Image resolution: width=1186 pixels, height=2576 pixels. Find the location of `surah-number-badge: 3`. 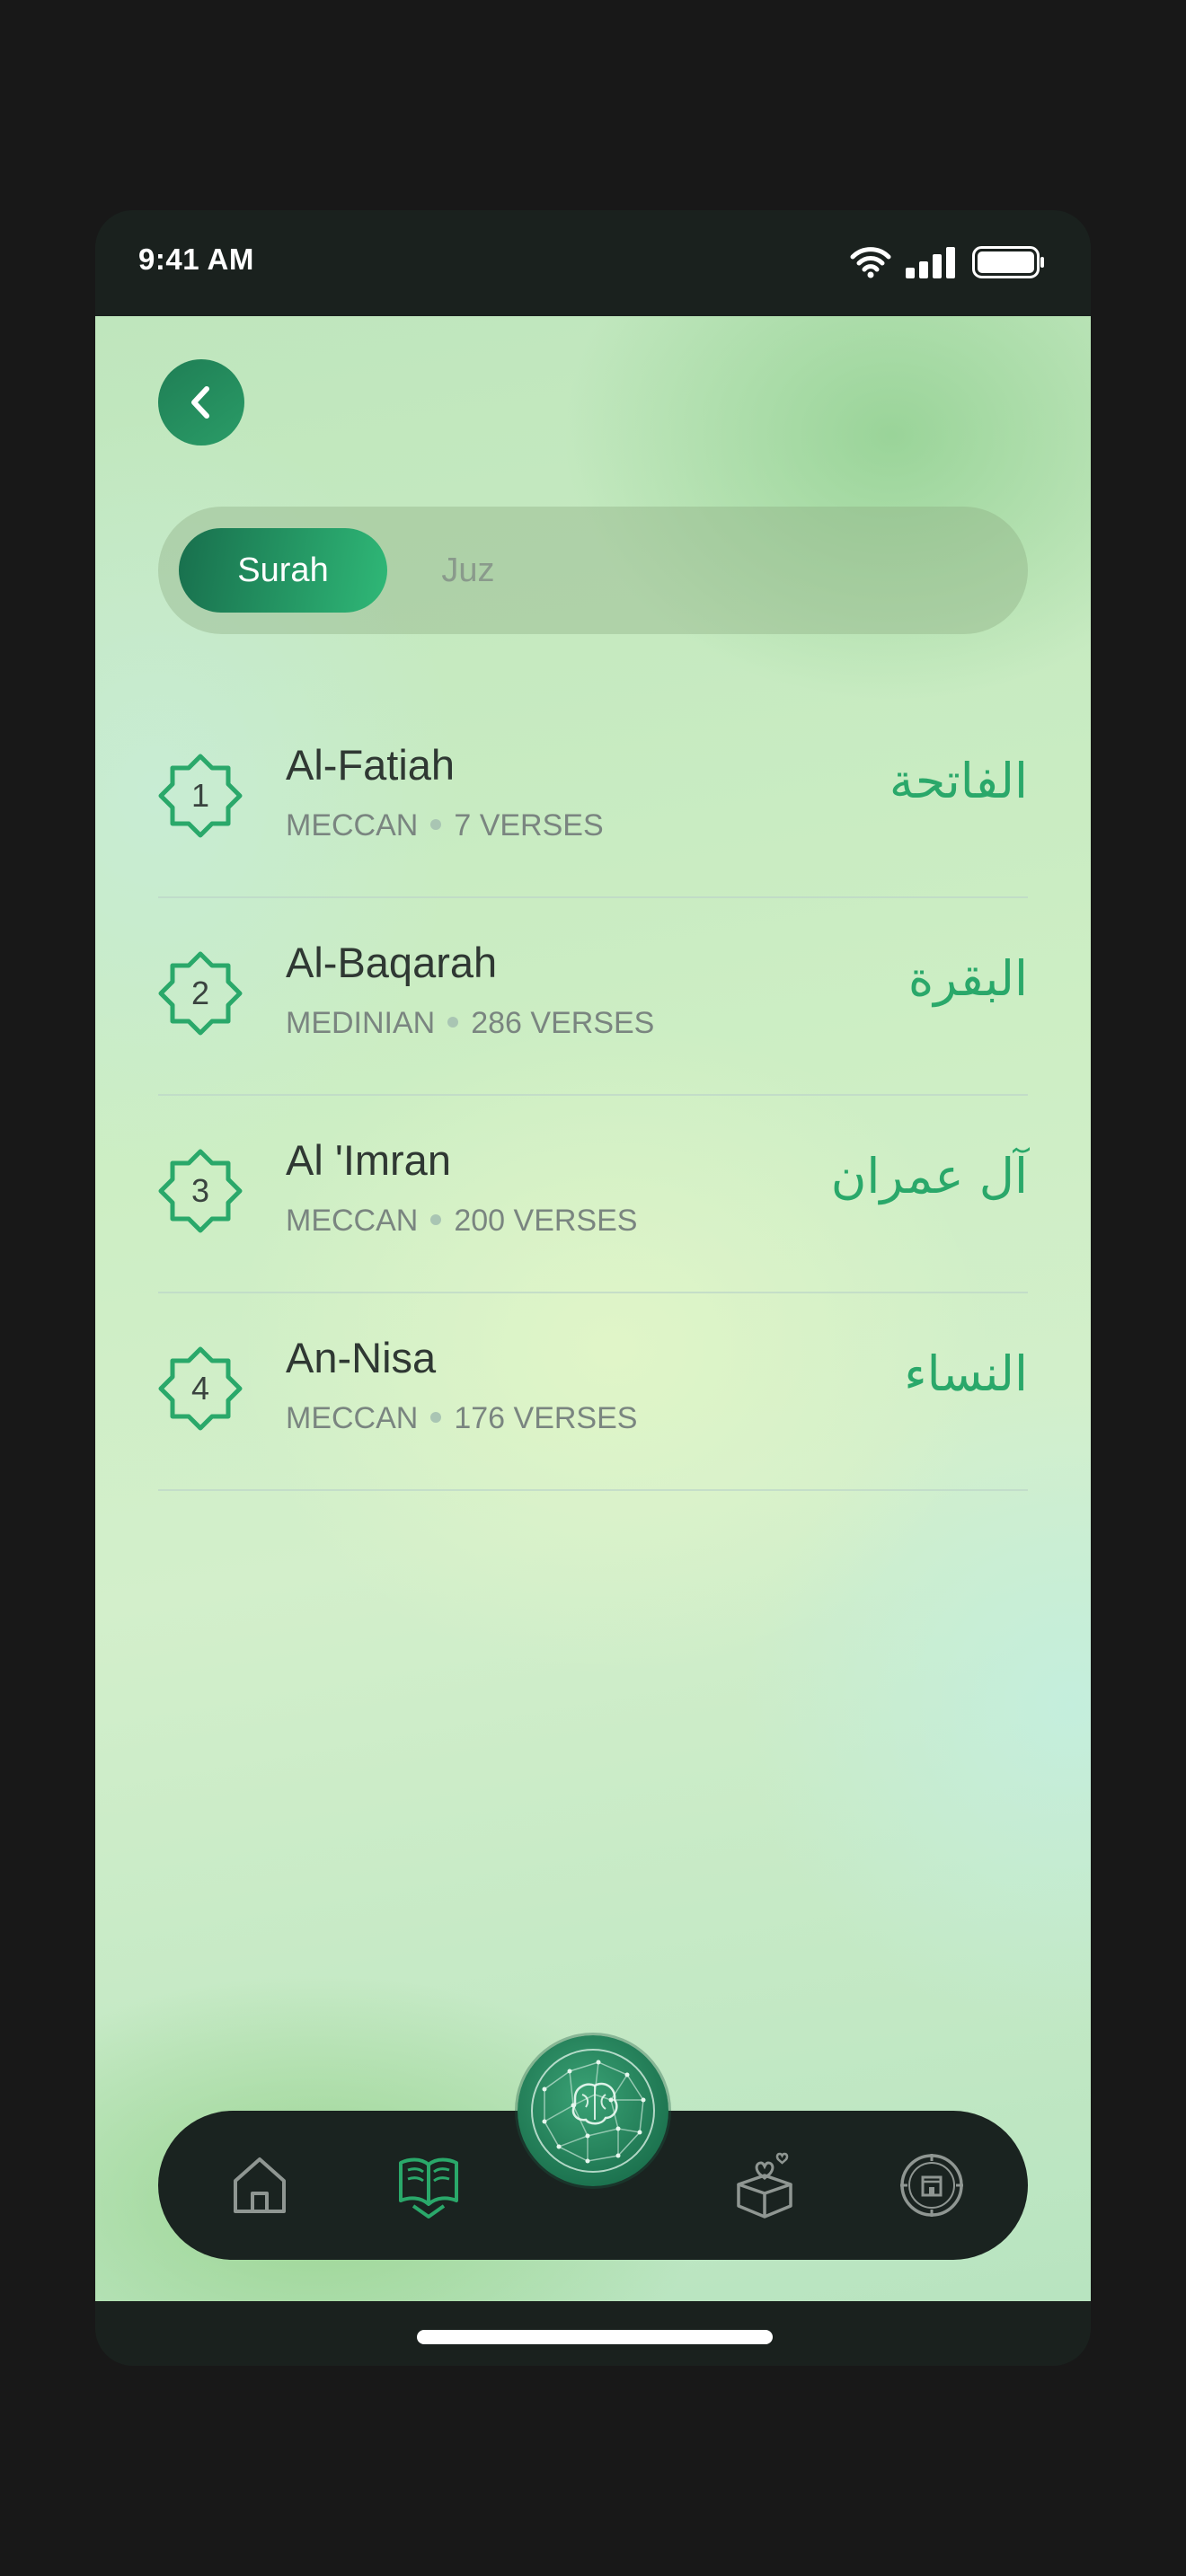

surah-number-badge: 3 is located at coordinates (200, 1191).